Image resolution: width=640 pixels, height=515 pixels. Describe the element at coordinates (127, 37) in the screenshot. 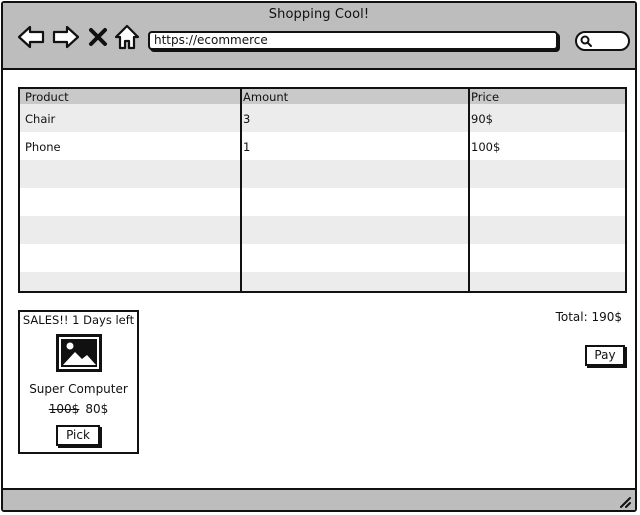

I see `home-icon` at that location.